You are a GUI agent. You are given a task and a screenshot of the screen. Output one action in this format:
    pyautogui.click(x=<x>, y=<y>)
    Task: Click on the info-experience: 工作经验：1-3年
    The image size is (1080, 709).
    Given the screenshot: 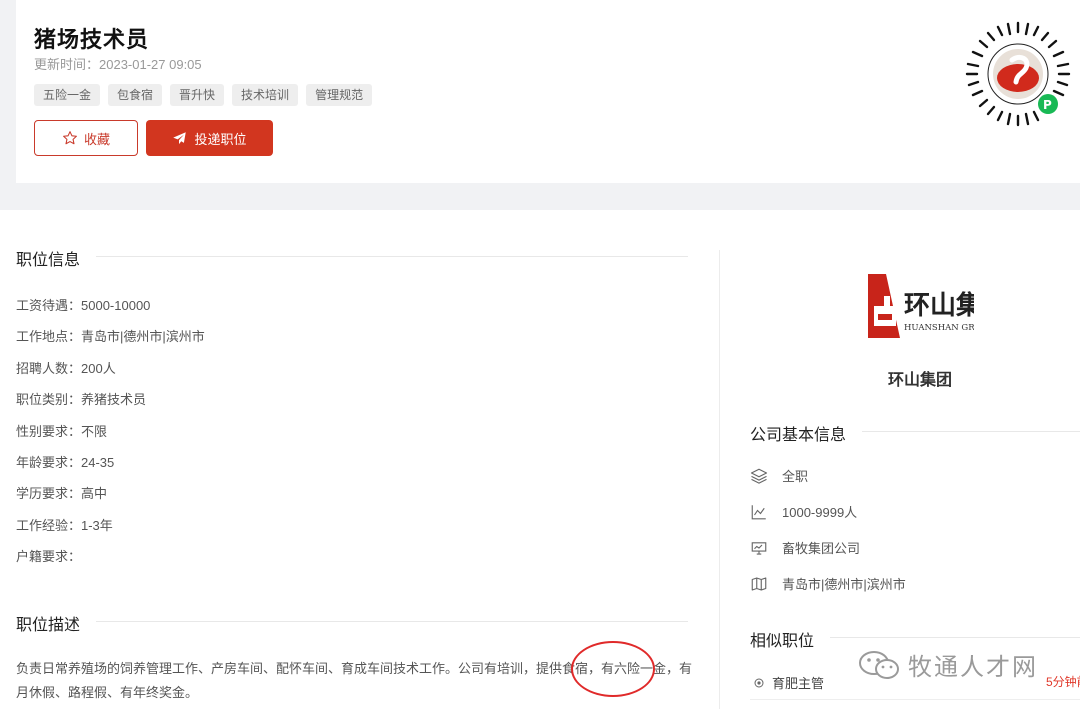 What is the action you would take?
    pyautogui.click(x=64, y=525)
    